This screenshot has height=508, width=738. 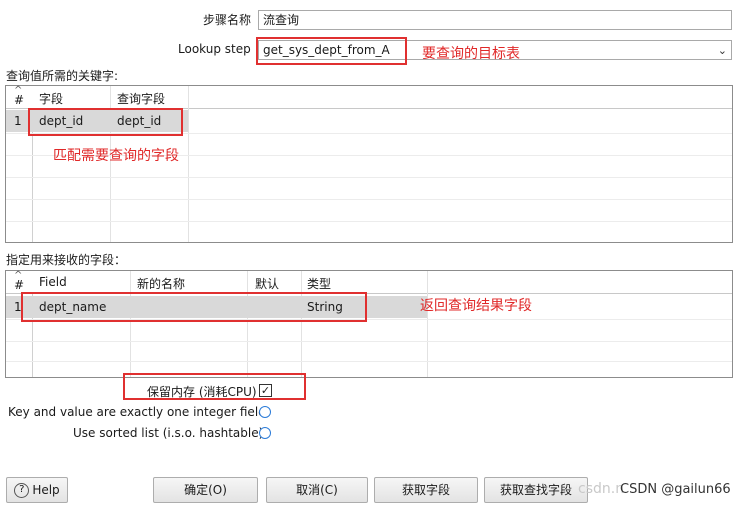 What do you see at coordinates (46, 490) in the screenshot?
I see `help-button-label: Help` at bounding box center [46, 490].